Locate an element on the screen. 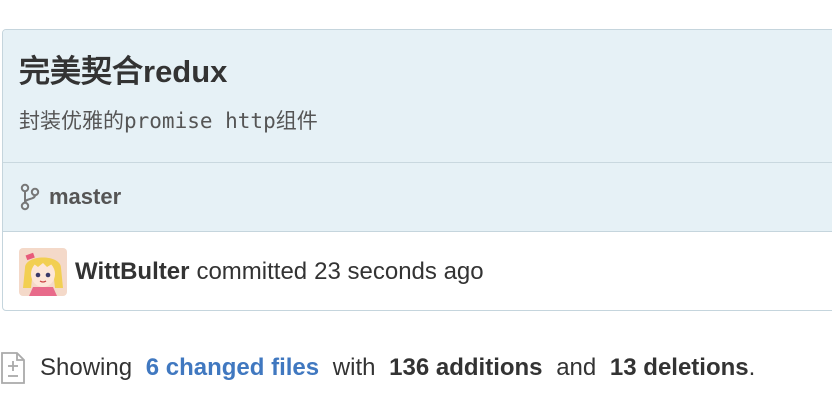 The width and height of the screenshot is (832, 404). commit-time: 23 seconds ago is located at coordinates (399, 271).